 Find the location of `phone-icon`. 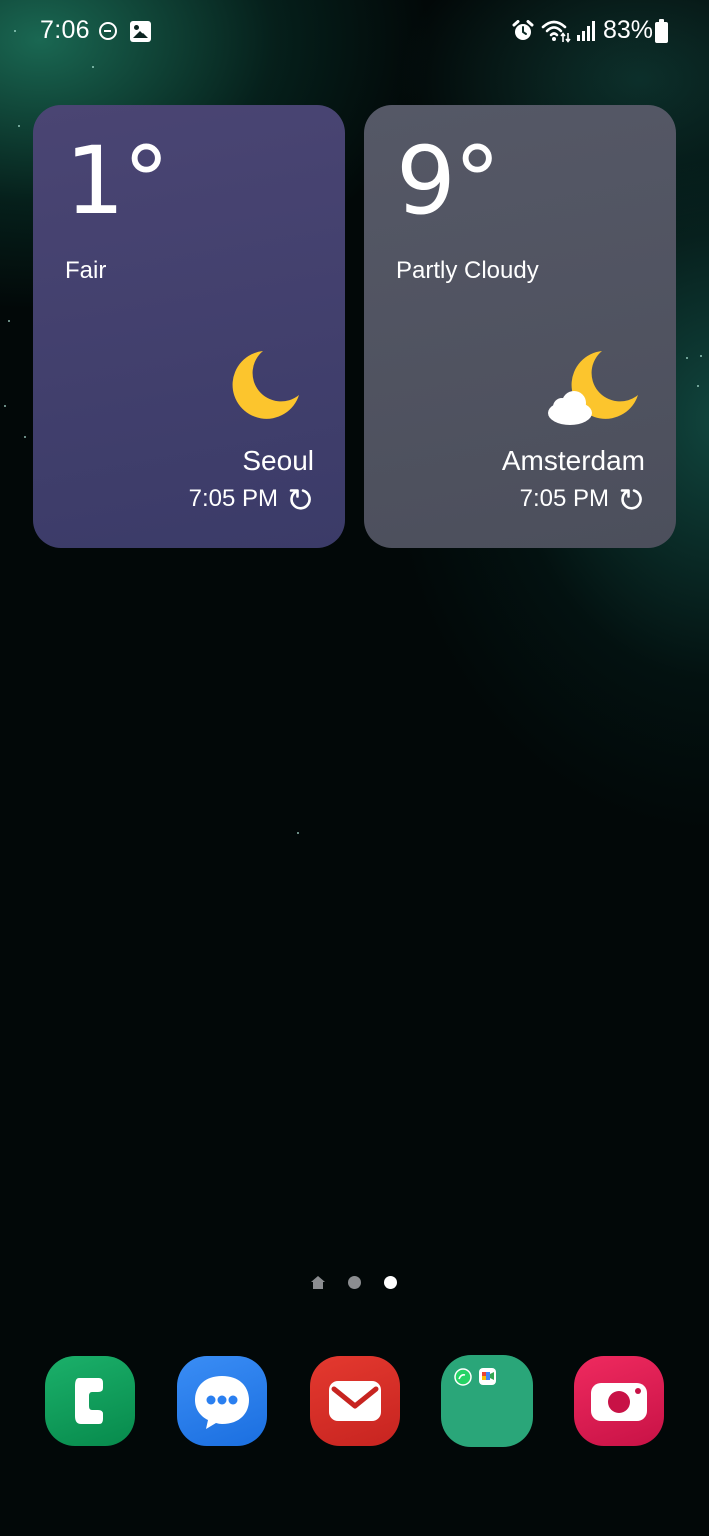

phone-icon is located at coordinates (89, 1401).